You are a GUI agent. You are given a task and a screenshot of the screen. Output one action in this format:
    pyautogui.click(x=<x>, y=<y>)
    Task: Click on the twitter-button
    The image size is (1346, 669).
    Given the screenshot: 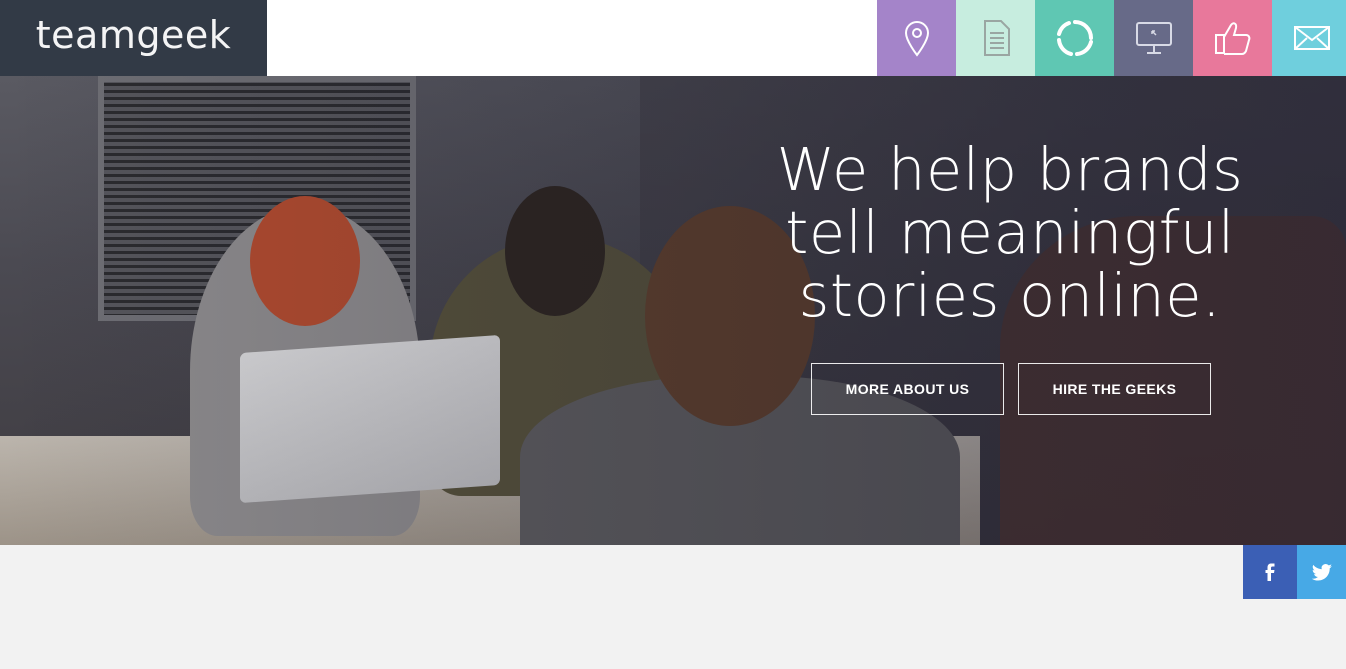 What is the action you would take?
    pyautogui.click(x=1321, y=572)
    